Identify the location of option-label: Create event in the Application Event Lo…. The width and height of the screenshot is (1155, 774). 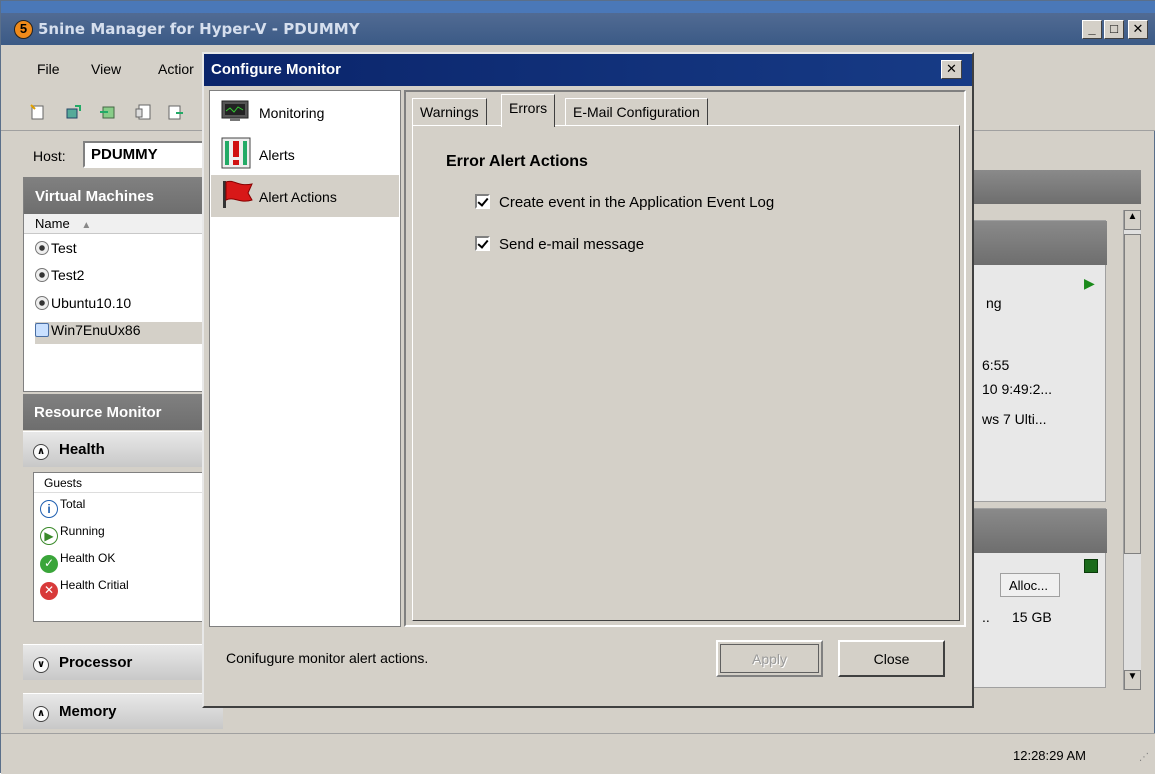
(637, 202).